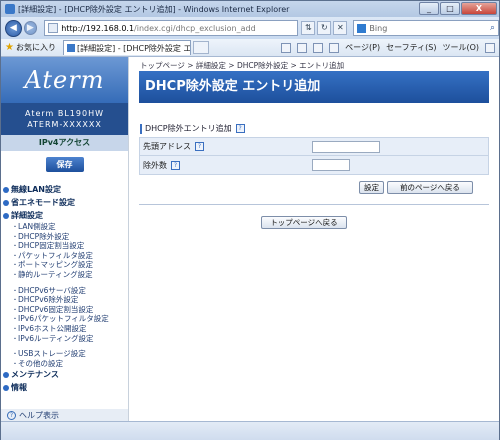  I want to click on forward-arrow-icon: ▶, so click(30, 28).